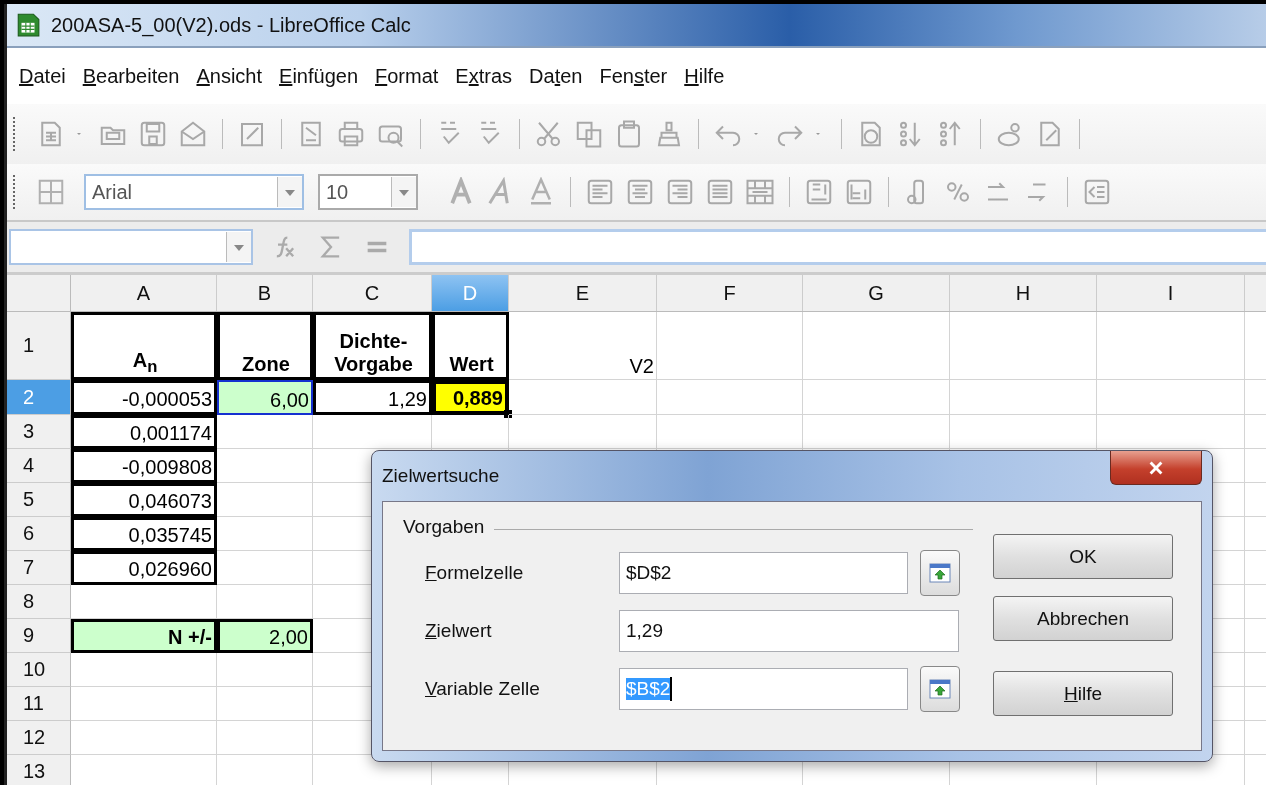  I want to click on align-center-icon, so click(640, 192).